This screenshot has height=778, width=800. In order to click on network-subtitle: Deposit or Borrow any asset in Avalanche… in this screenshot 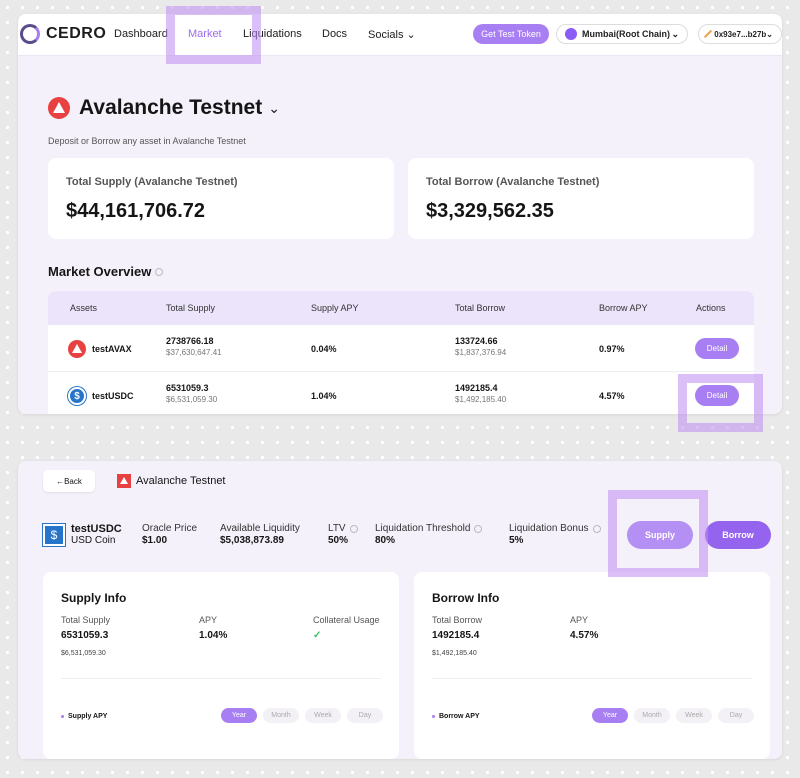, I will do `click(147, 141)`.